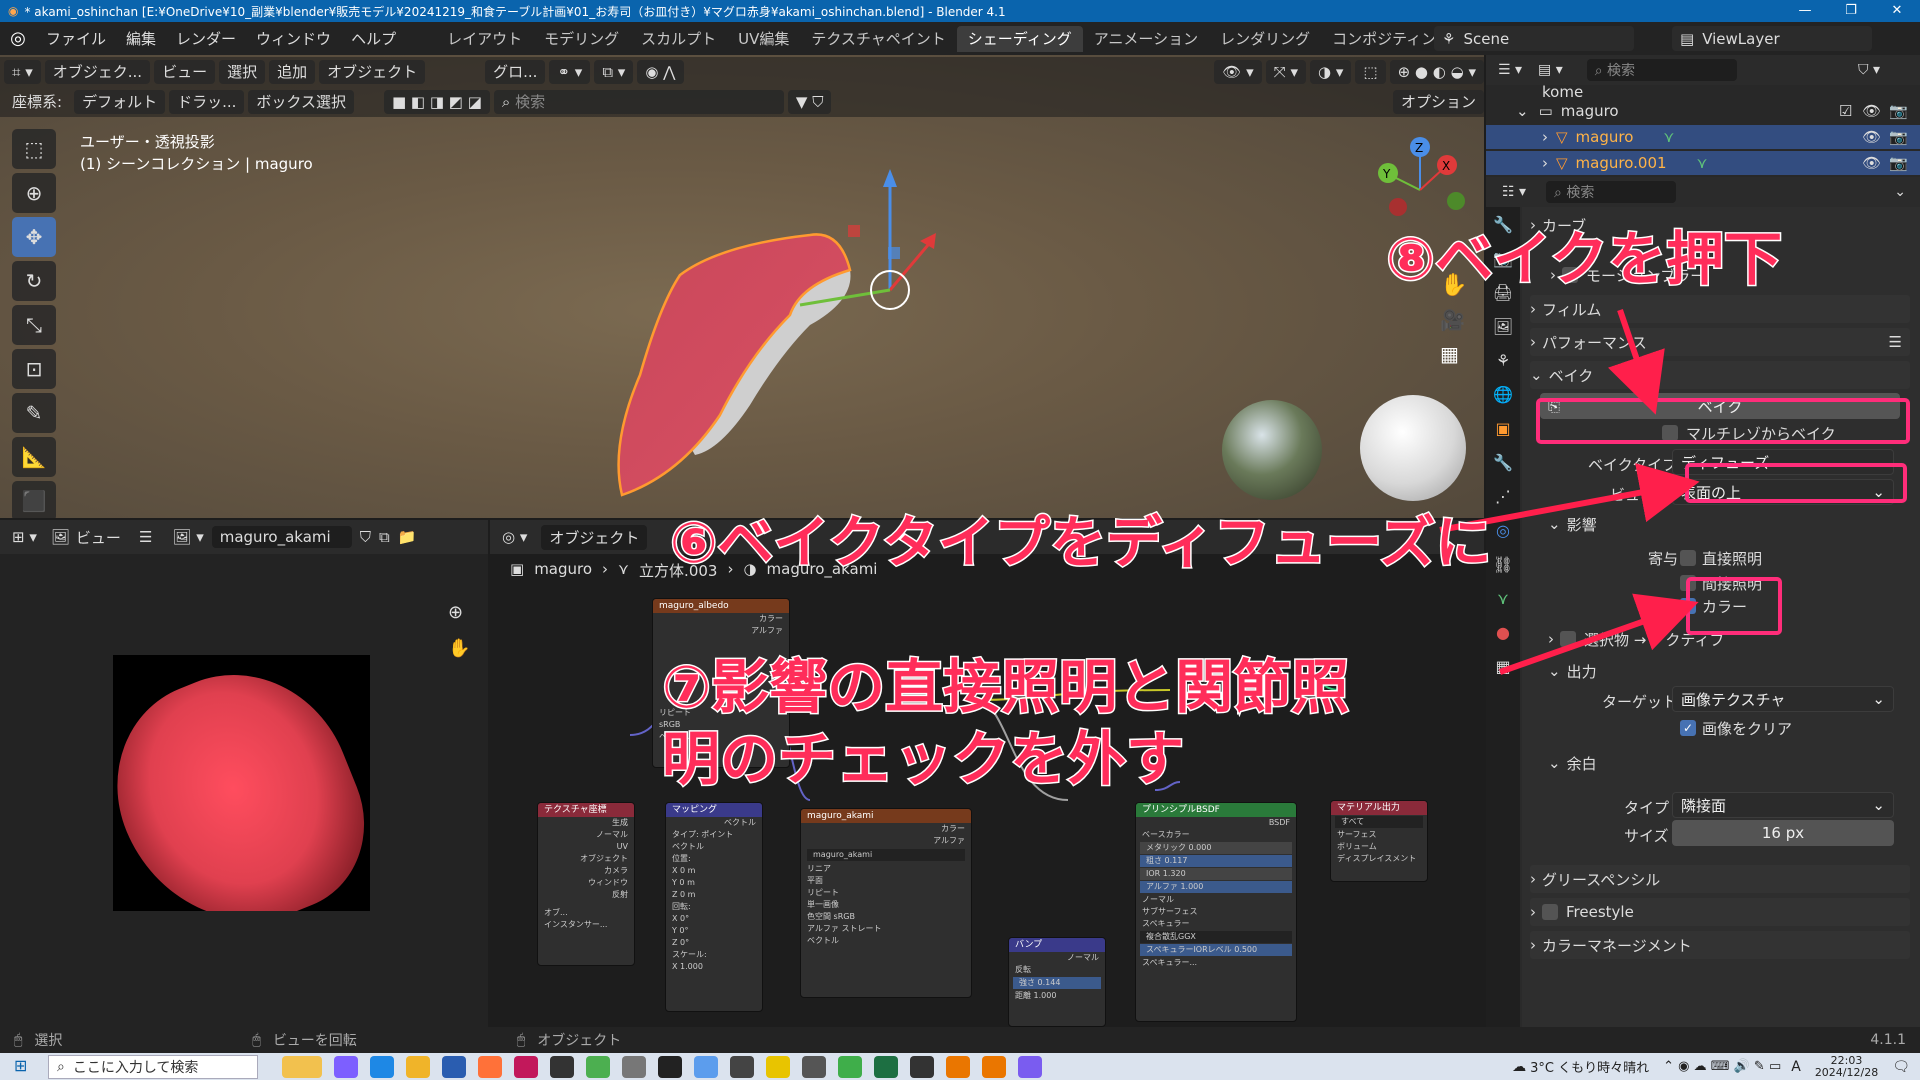  I want to click on menu-file: ファイル, so click(76, 38).